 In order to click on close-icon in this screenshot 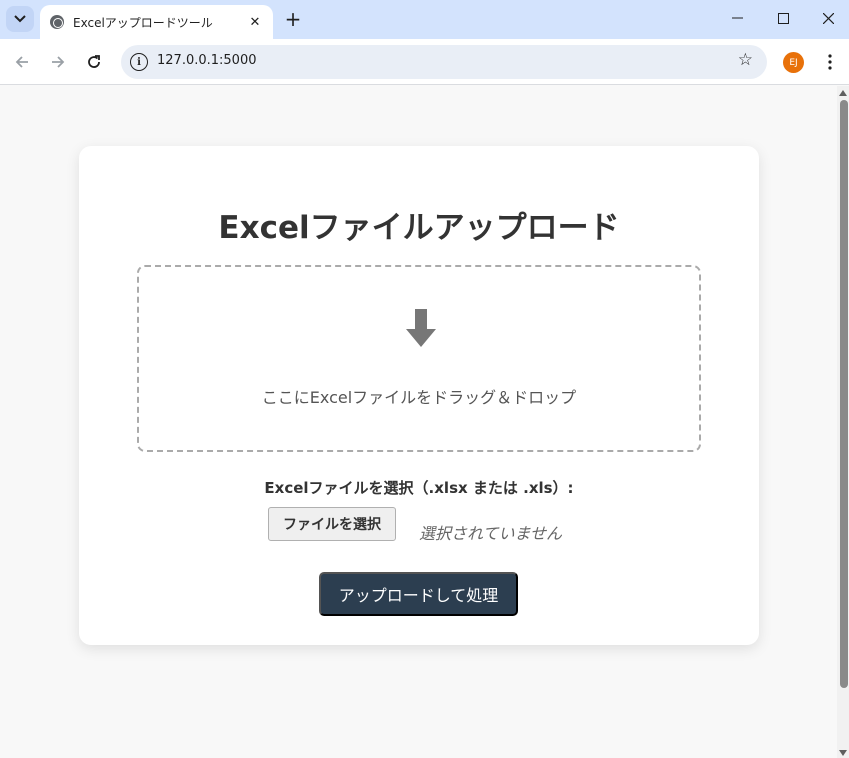, I will do `click(828, 18)`.